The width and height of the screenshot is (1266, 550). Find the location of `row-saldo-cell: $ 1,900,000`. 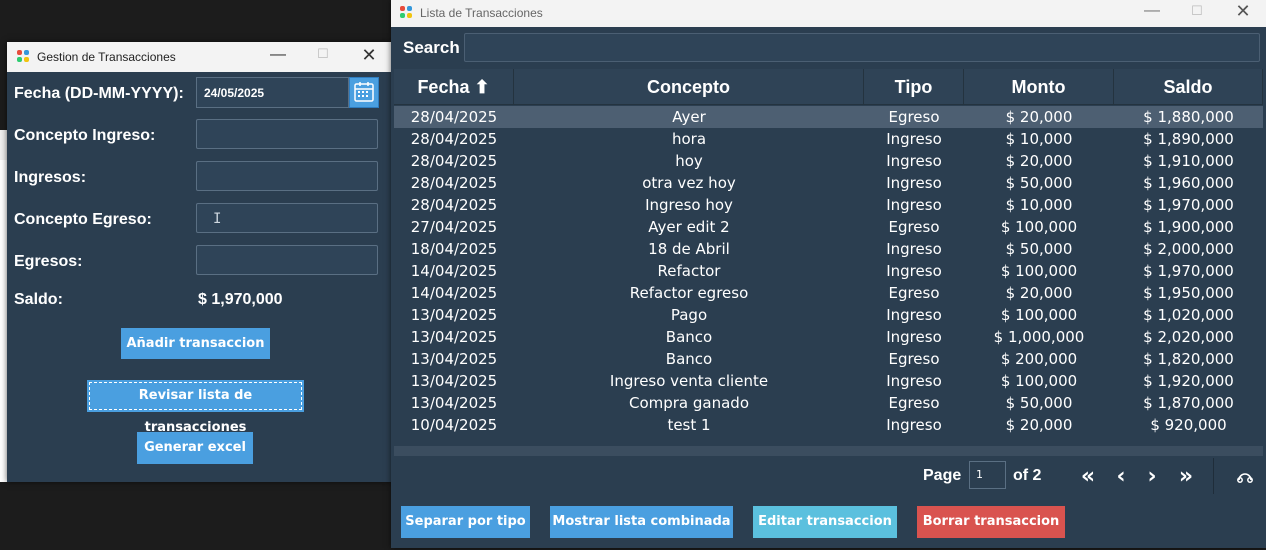

row-saldo-cell: $ 1,900,000 is located at coordinates (1188, 227).